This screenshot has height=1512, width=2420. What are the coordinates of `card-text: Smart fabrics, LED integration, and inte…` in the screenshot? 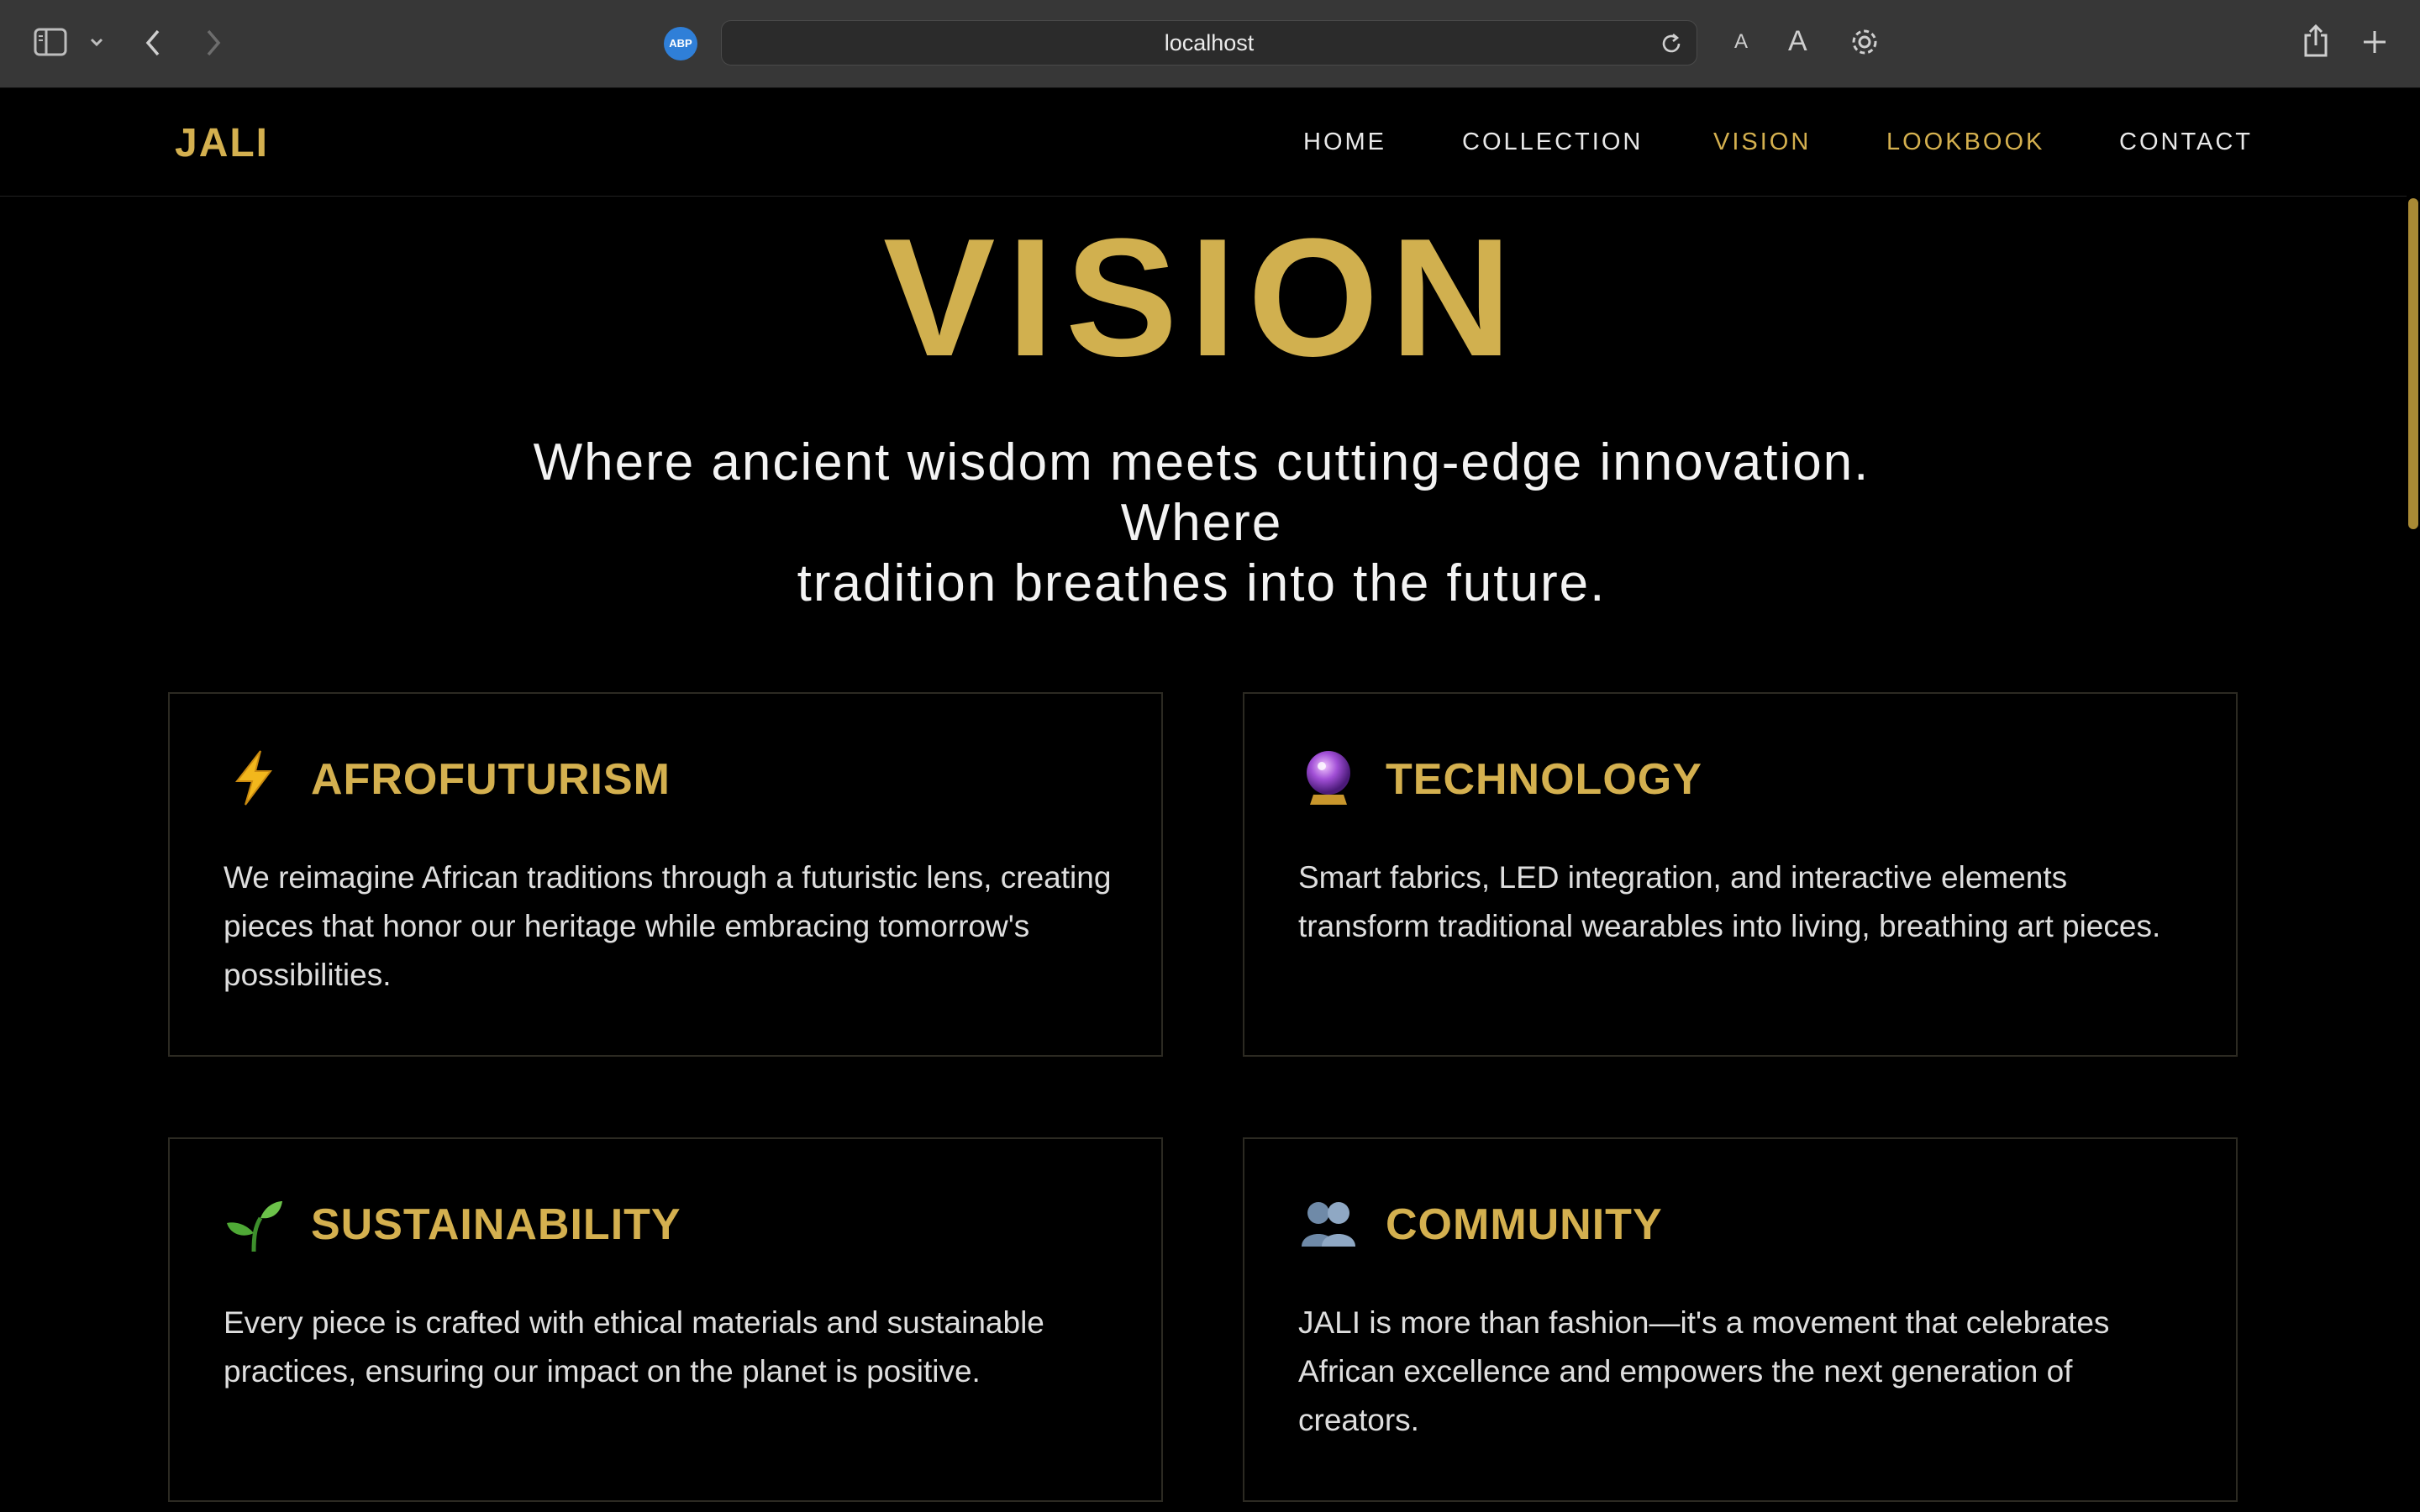 It's located at (1730, 901).